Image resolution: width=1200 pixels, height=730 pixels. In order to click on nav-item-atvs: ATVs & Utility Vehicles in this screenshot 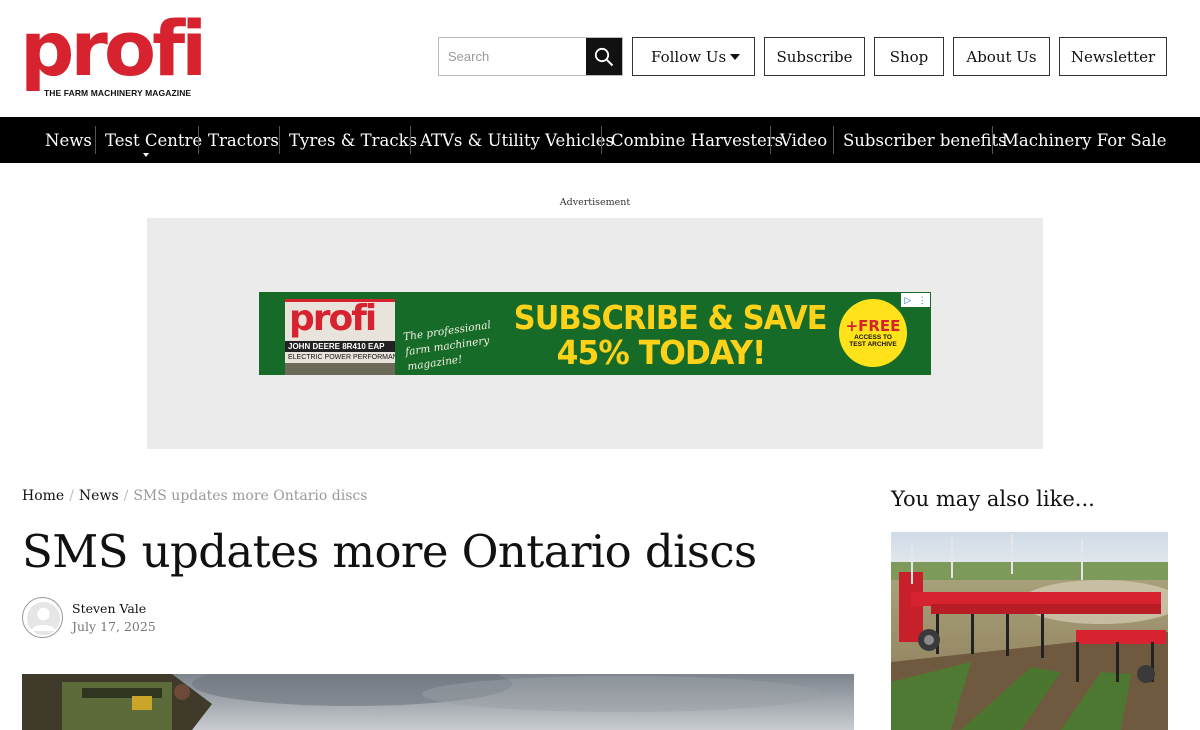, I will do `click(517, 140)`.